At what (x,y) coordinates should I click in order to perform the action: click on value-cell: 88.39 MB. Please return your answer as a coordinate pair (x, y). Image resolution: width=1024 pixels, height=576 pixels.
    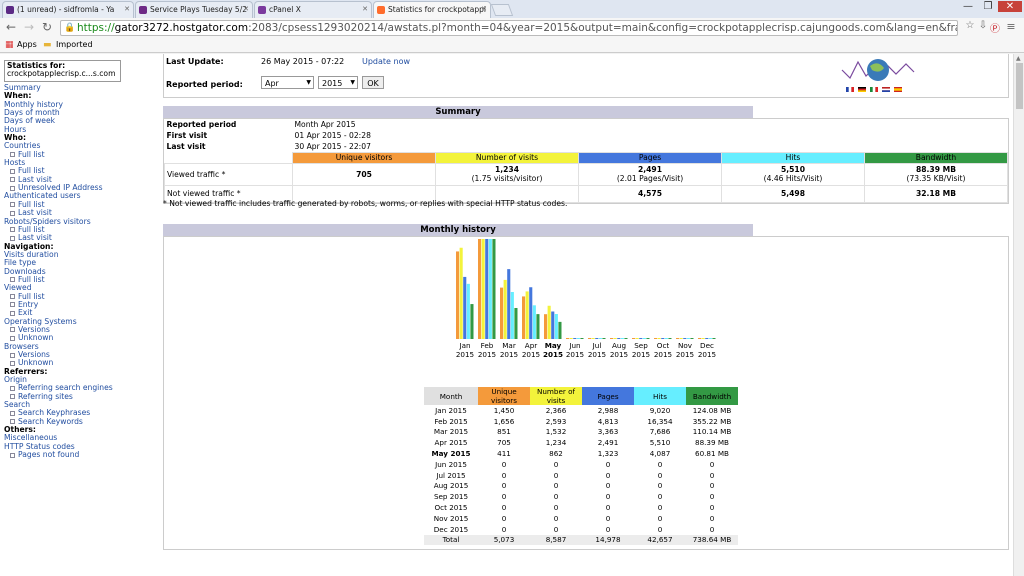
    Looking at the image, I should click on (712, 443).